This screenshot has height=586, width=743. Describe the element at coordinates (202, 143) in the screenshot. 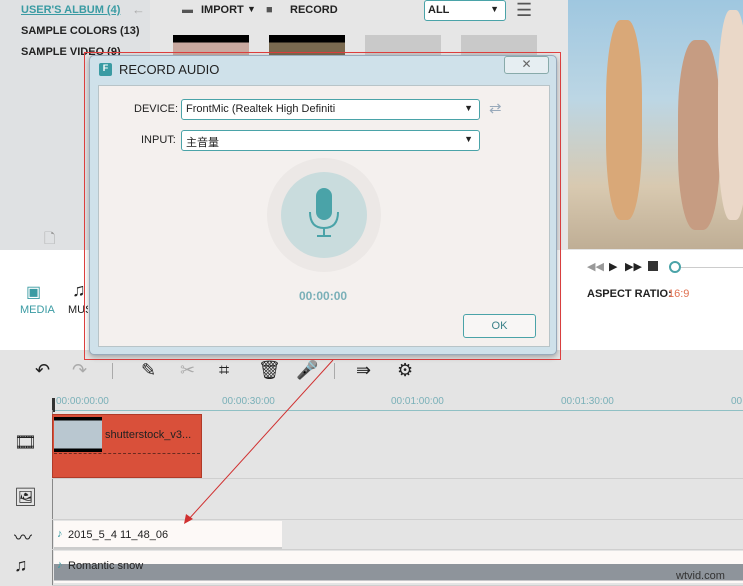

I see `input-value: 主音量` at that location.